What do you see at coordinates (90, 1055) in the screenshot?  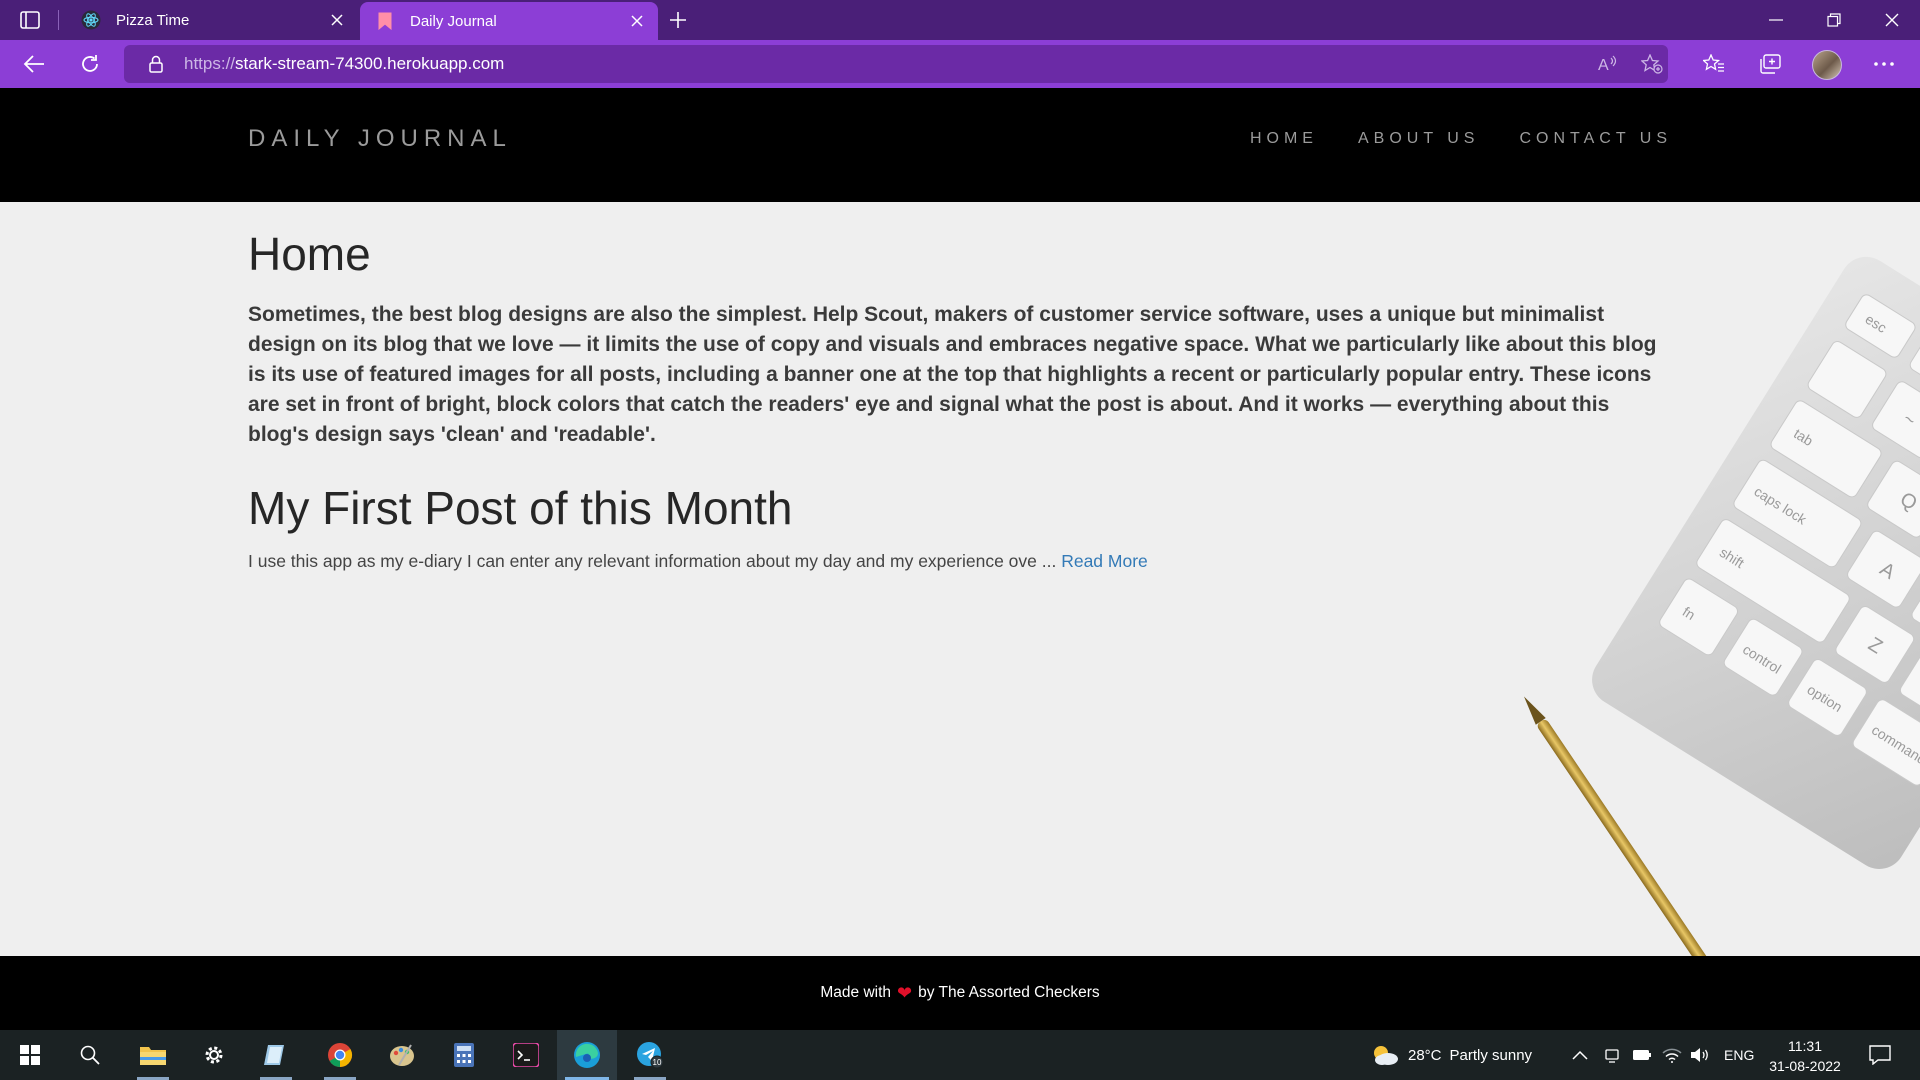 I see `search-icon` at bounding box center [90, 1055].